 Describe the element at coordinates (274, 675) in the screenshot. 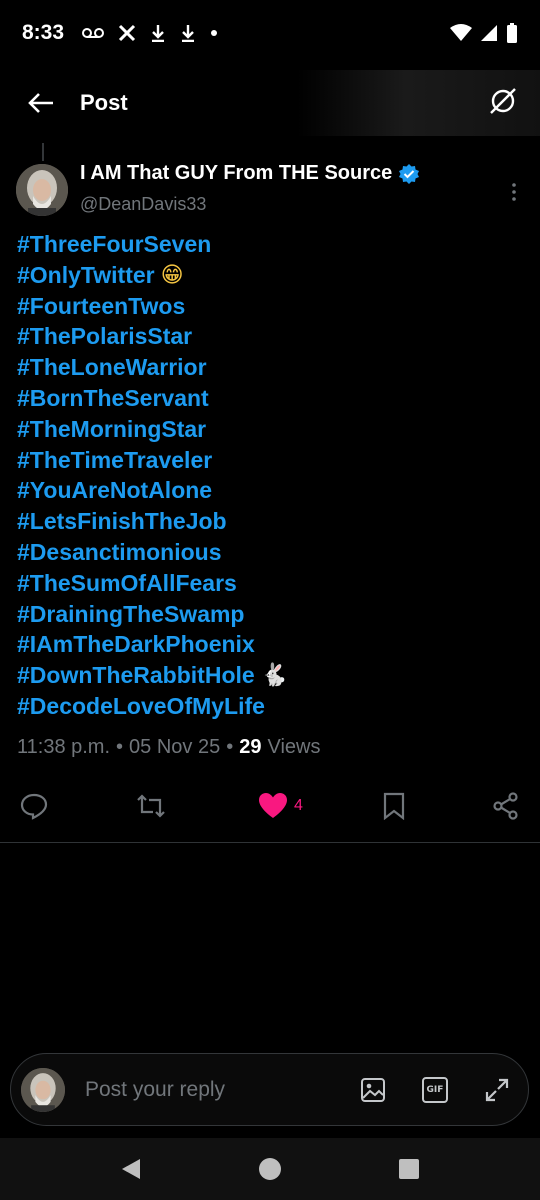

I see `emoji: 🐇` at that location.